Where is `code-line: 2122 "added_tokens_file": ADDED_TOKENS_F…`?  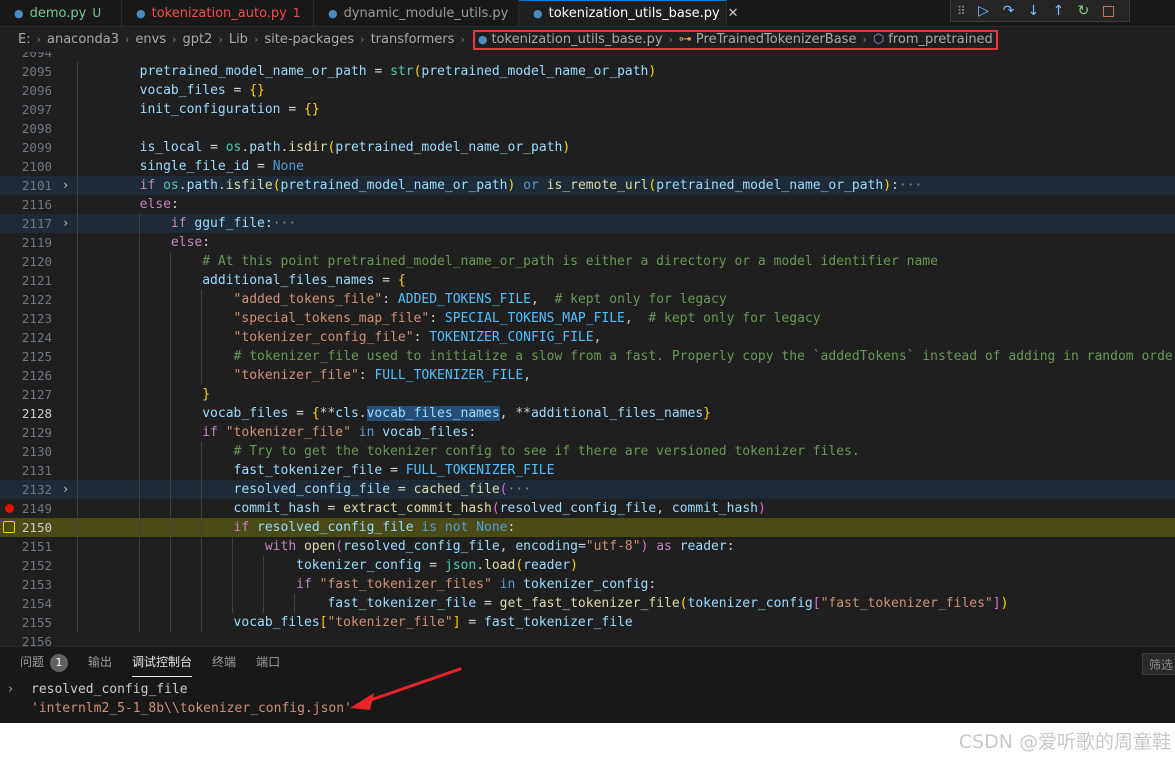 code-line: 2122 "added_tokens_file": ADDED_TOKENS_F… is located at coordinates (374, 299).